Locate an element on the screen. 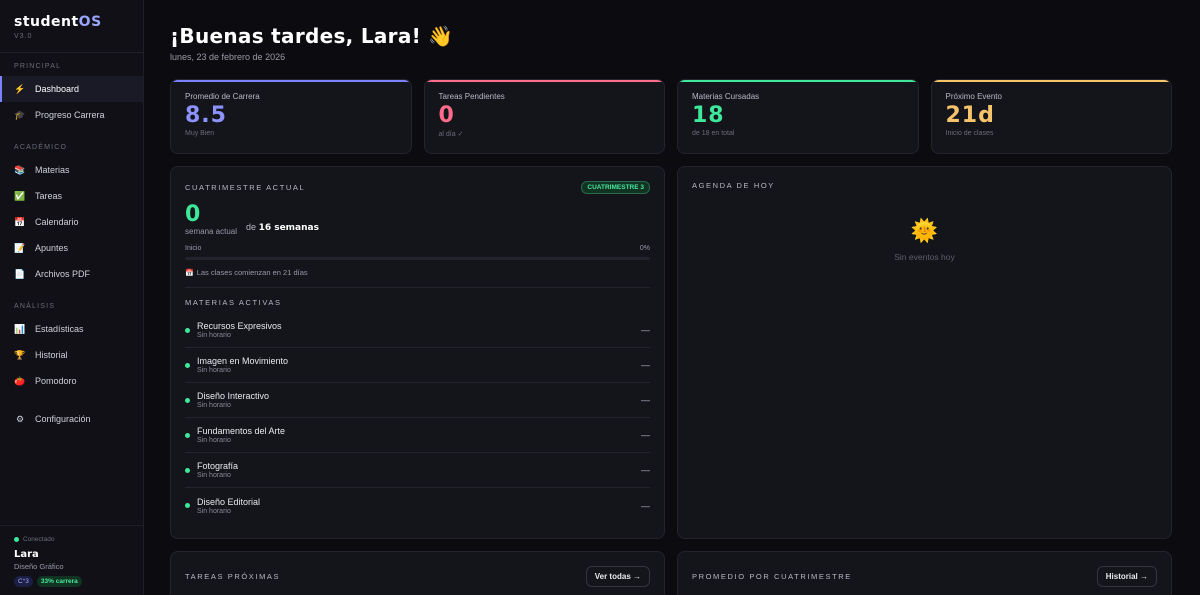 Image resolution: width=1200 pixels, height=595 pixels. list-item: Diseño Editorial Sin horario — is located at coordinates (417, 505).